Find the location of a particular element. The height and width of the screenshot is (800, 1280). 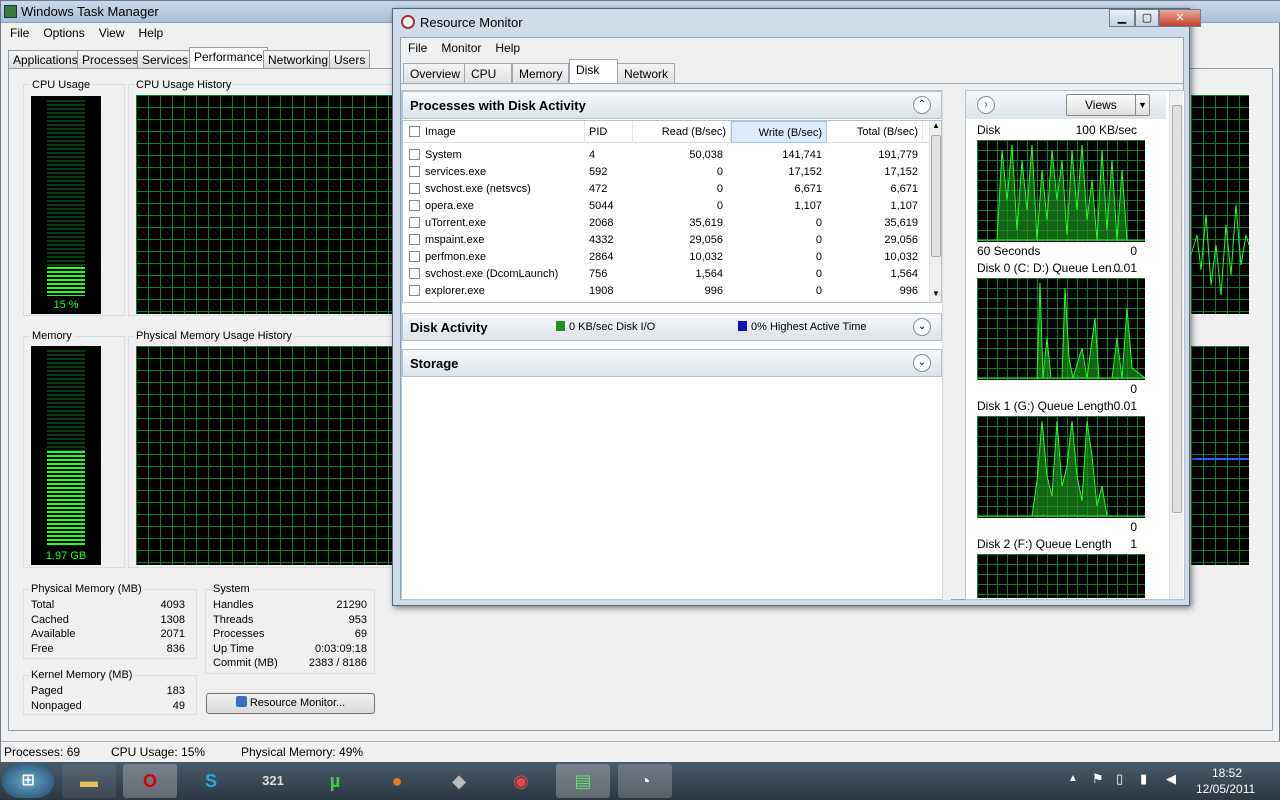

select-all-checkbox is located at coordinates (414, 131).